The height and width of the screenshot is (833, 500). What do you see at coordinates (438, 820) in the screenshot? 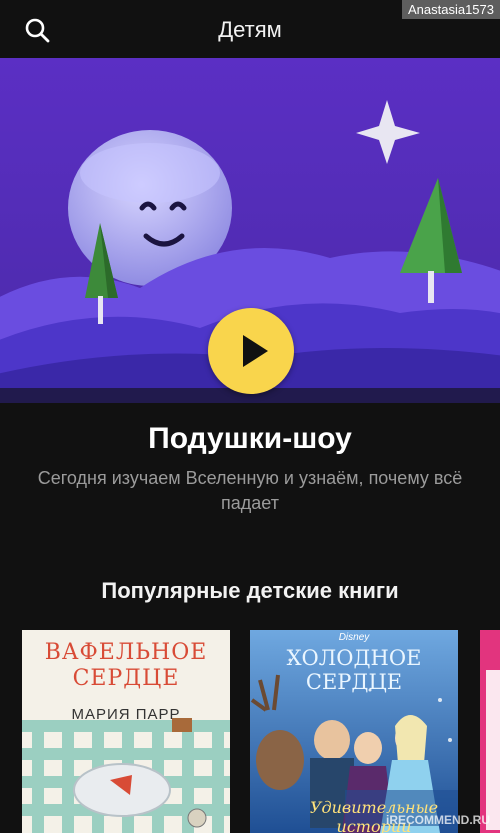
I see `watermark: iRECOMMEND.RU` at bounding box center [438, 820].